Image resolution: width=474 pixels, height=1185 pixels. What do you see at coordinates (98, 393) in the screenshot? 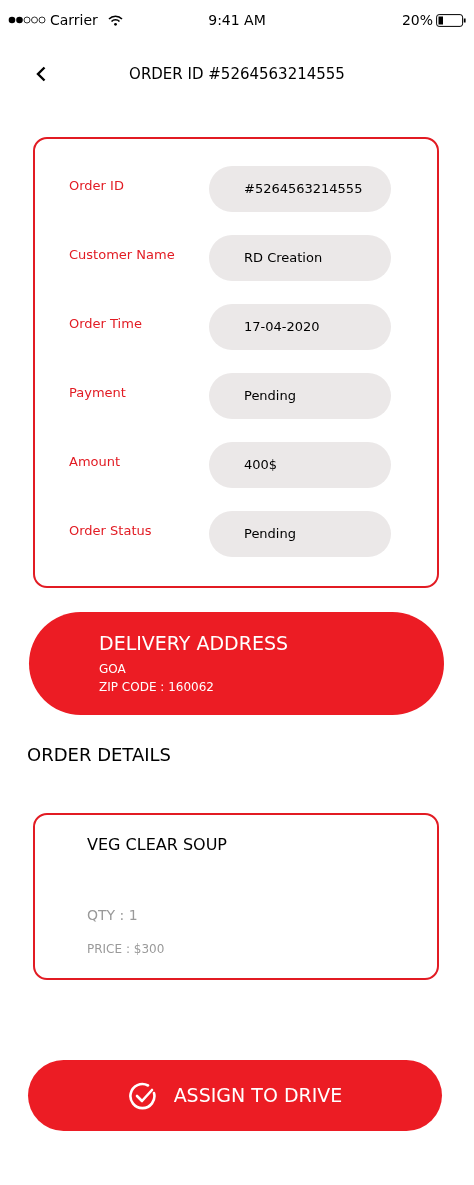
I see `field-label: Payment` at bounding box center [98, 393].